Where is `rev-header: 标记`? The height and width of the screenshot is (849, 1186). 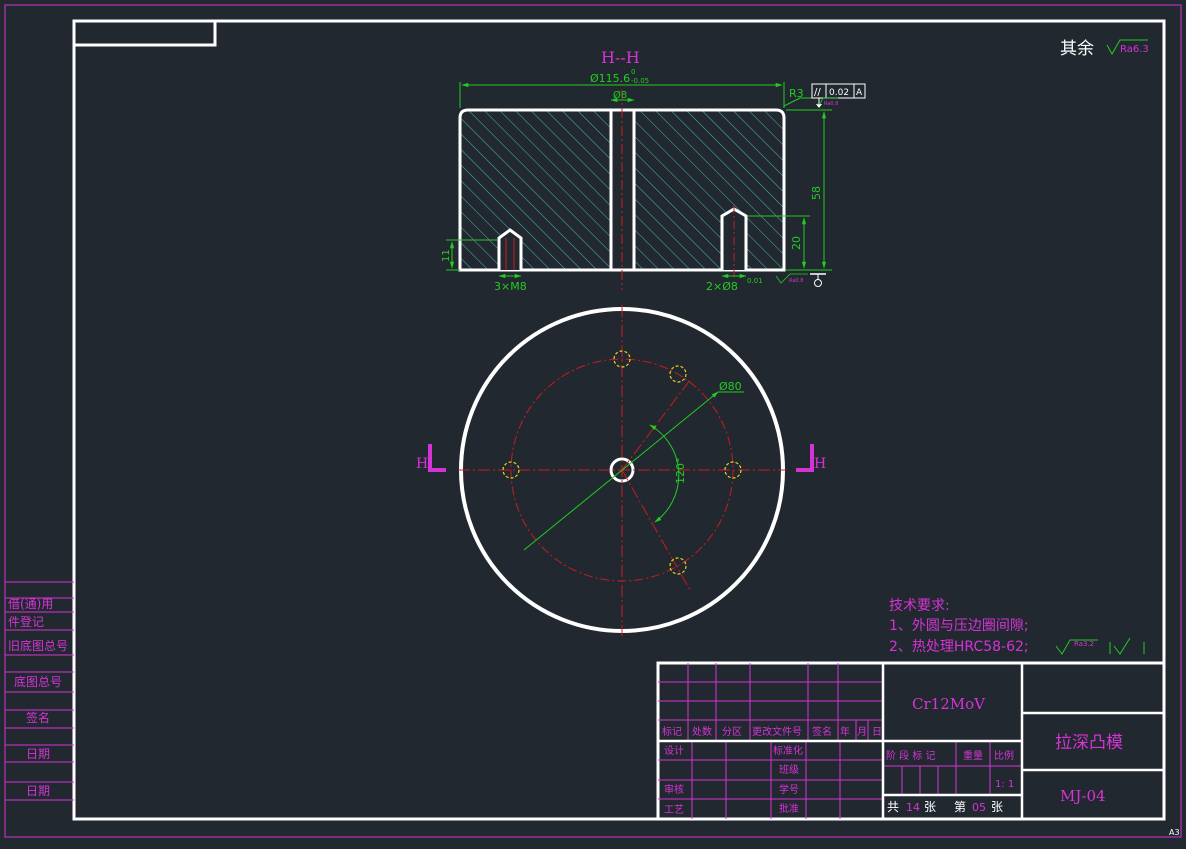
rev-header: 标记 is located at coordinates (672, 732).